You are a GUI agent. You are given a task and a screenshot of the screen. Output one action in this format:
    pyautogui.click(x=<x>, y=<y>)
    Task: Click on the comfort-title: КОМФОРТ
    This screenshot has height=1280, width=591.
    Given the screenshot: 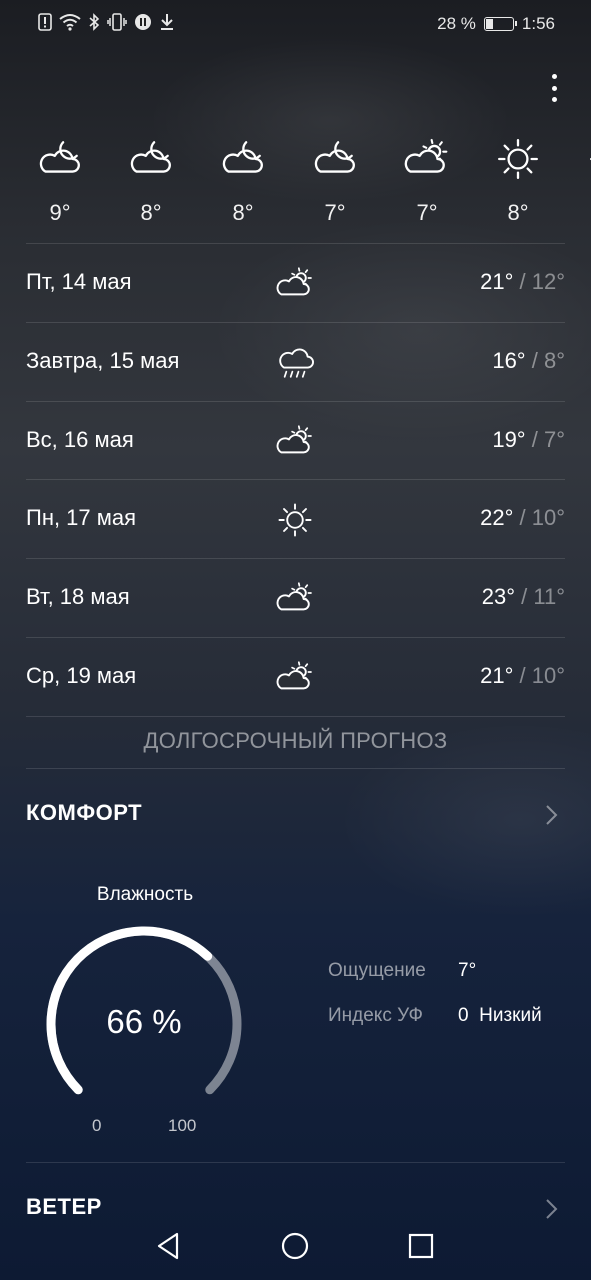 What is the action you would take?
    pyautogui.click(x=84, y=813)
    